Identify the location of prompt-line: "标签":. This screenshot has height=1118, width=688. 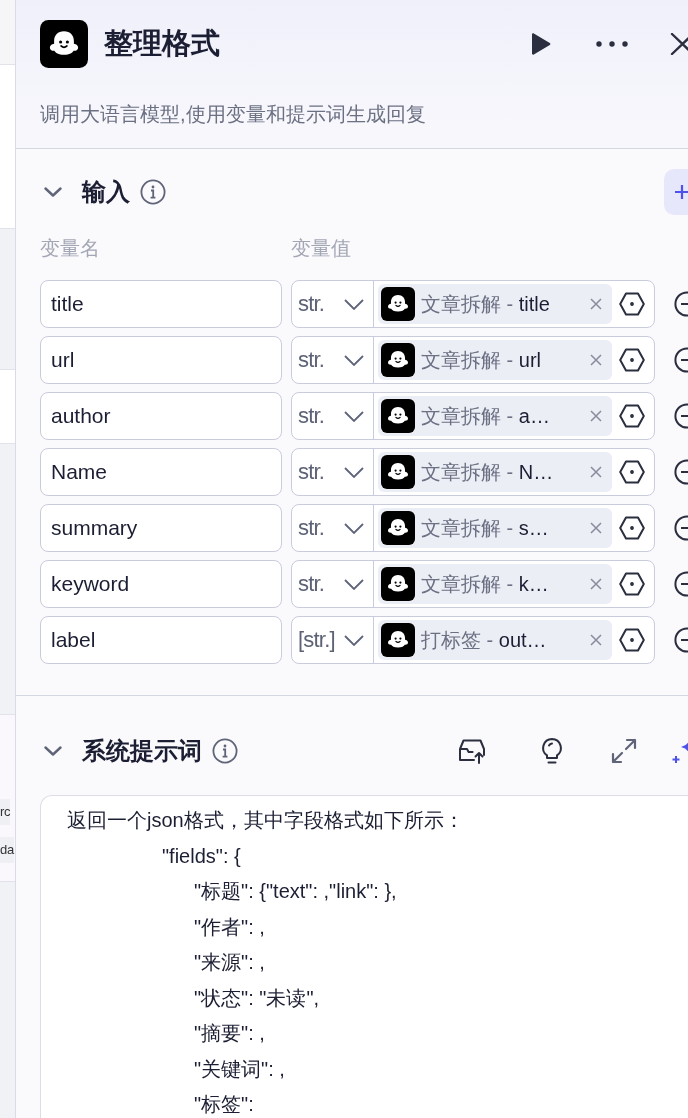
(224, 1104).